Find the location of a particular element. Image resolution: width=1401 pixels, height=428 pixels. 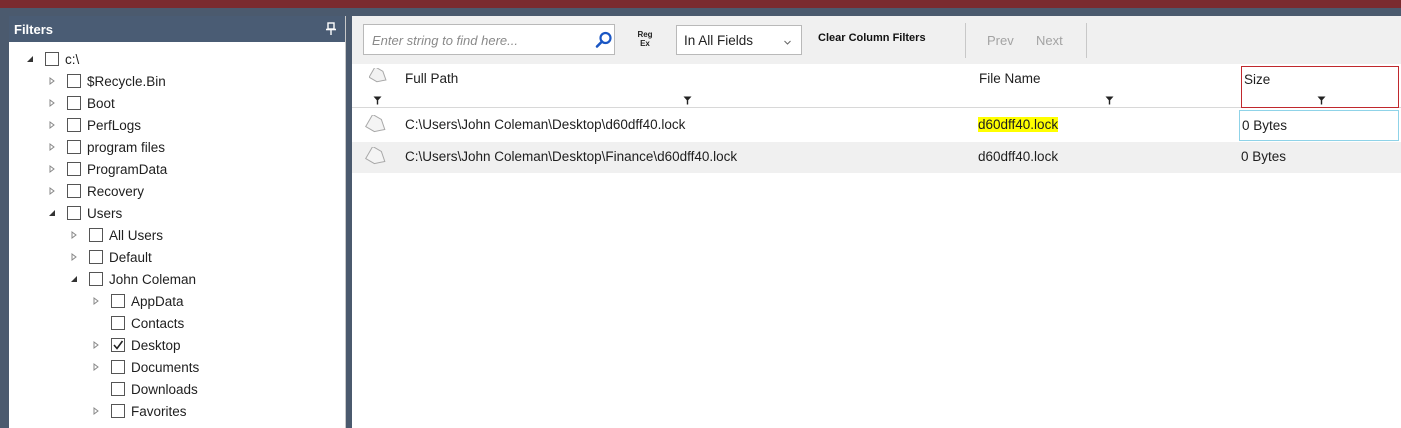

cell-file-name: d60dff40.lock is located at coordinates (1018, 156).